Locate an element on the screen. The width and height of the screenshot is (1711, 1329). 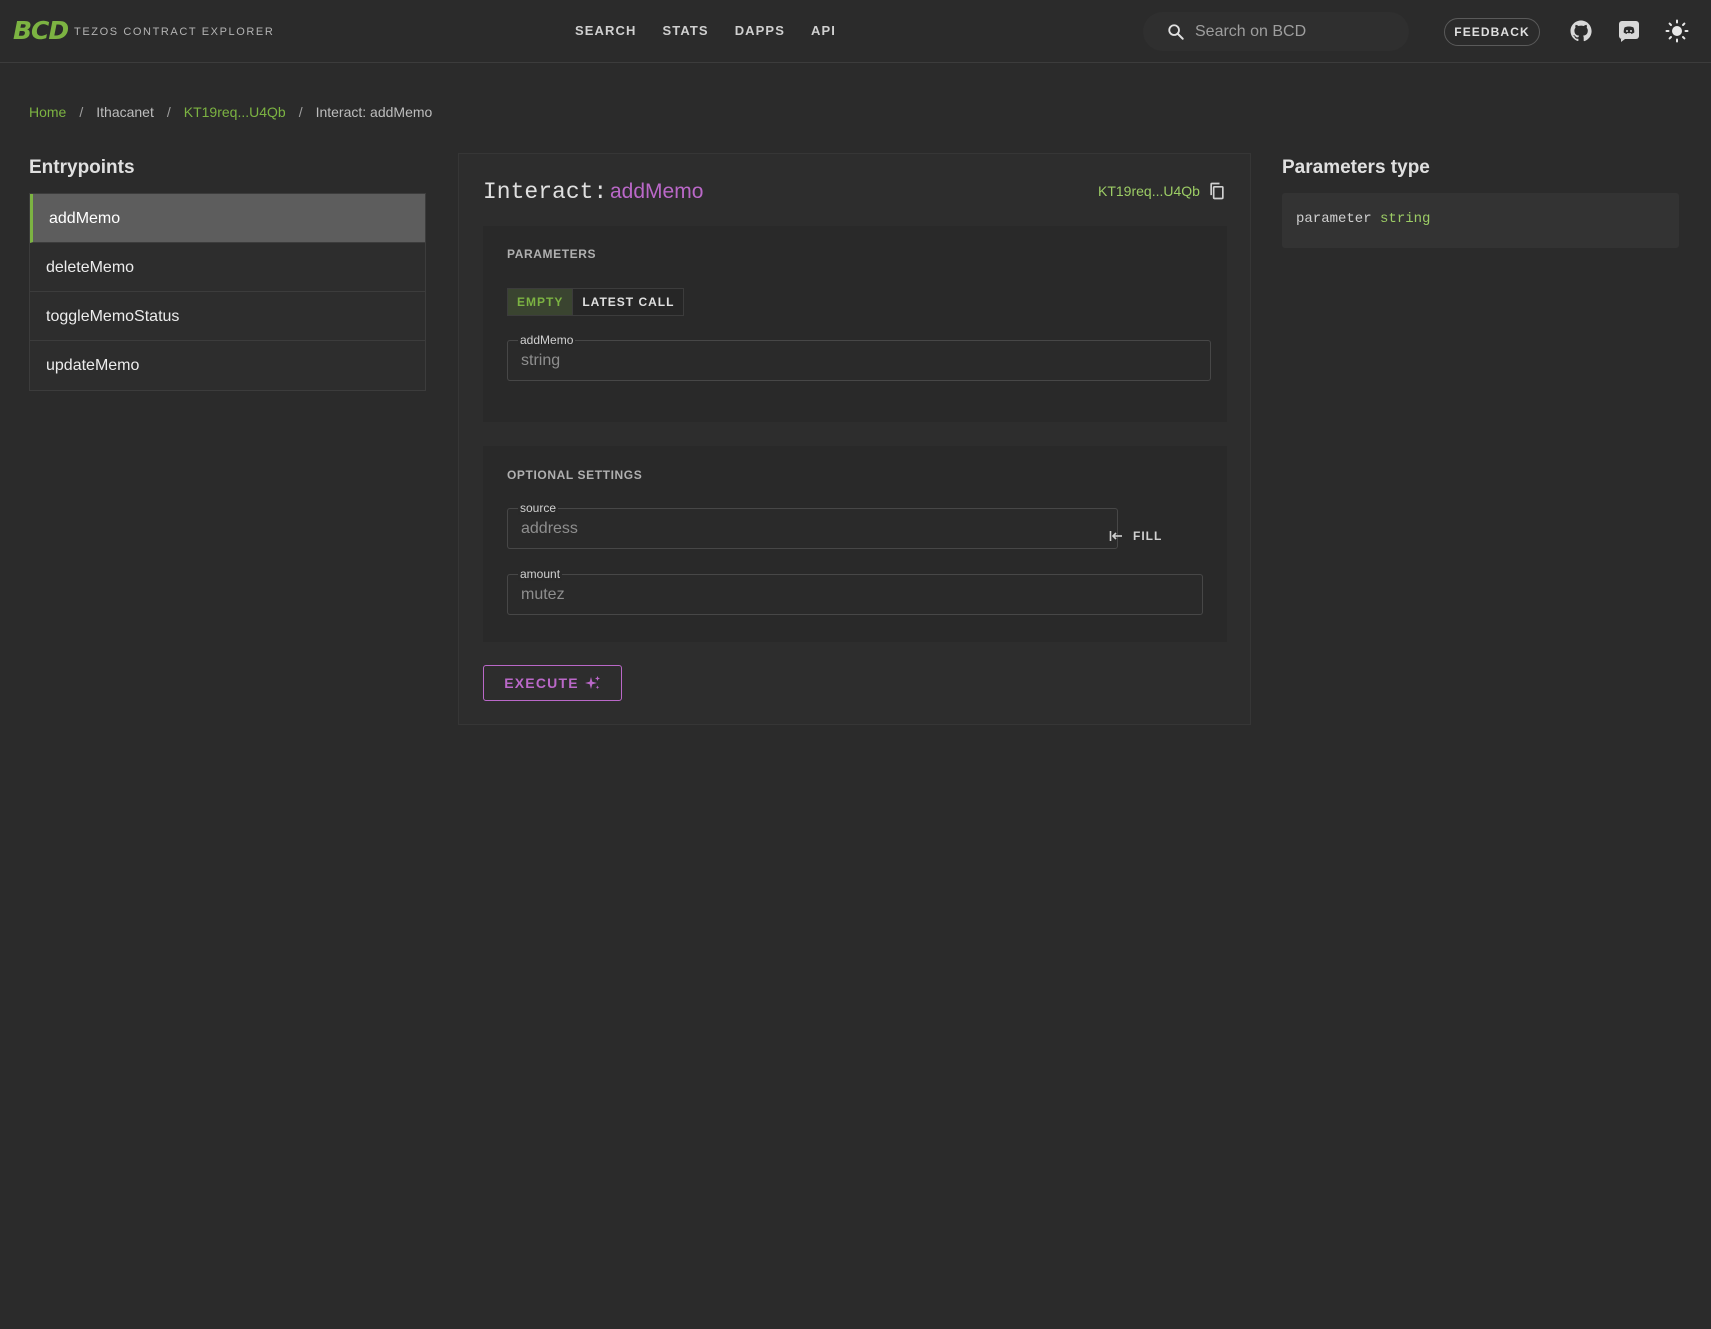
breadcrumb-current: Interact: addMemo is located at coordinates (374, 112).